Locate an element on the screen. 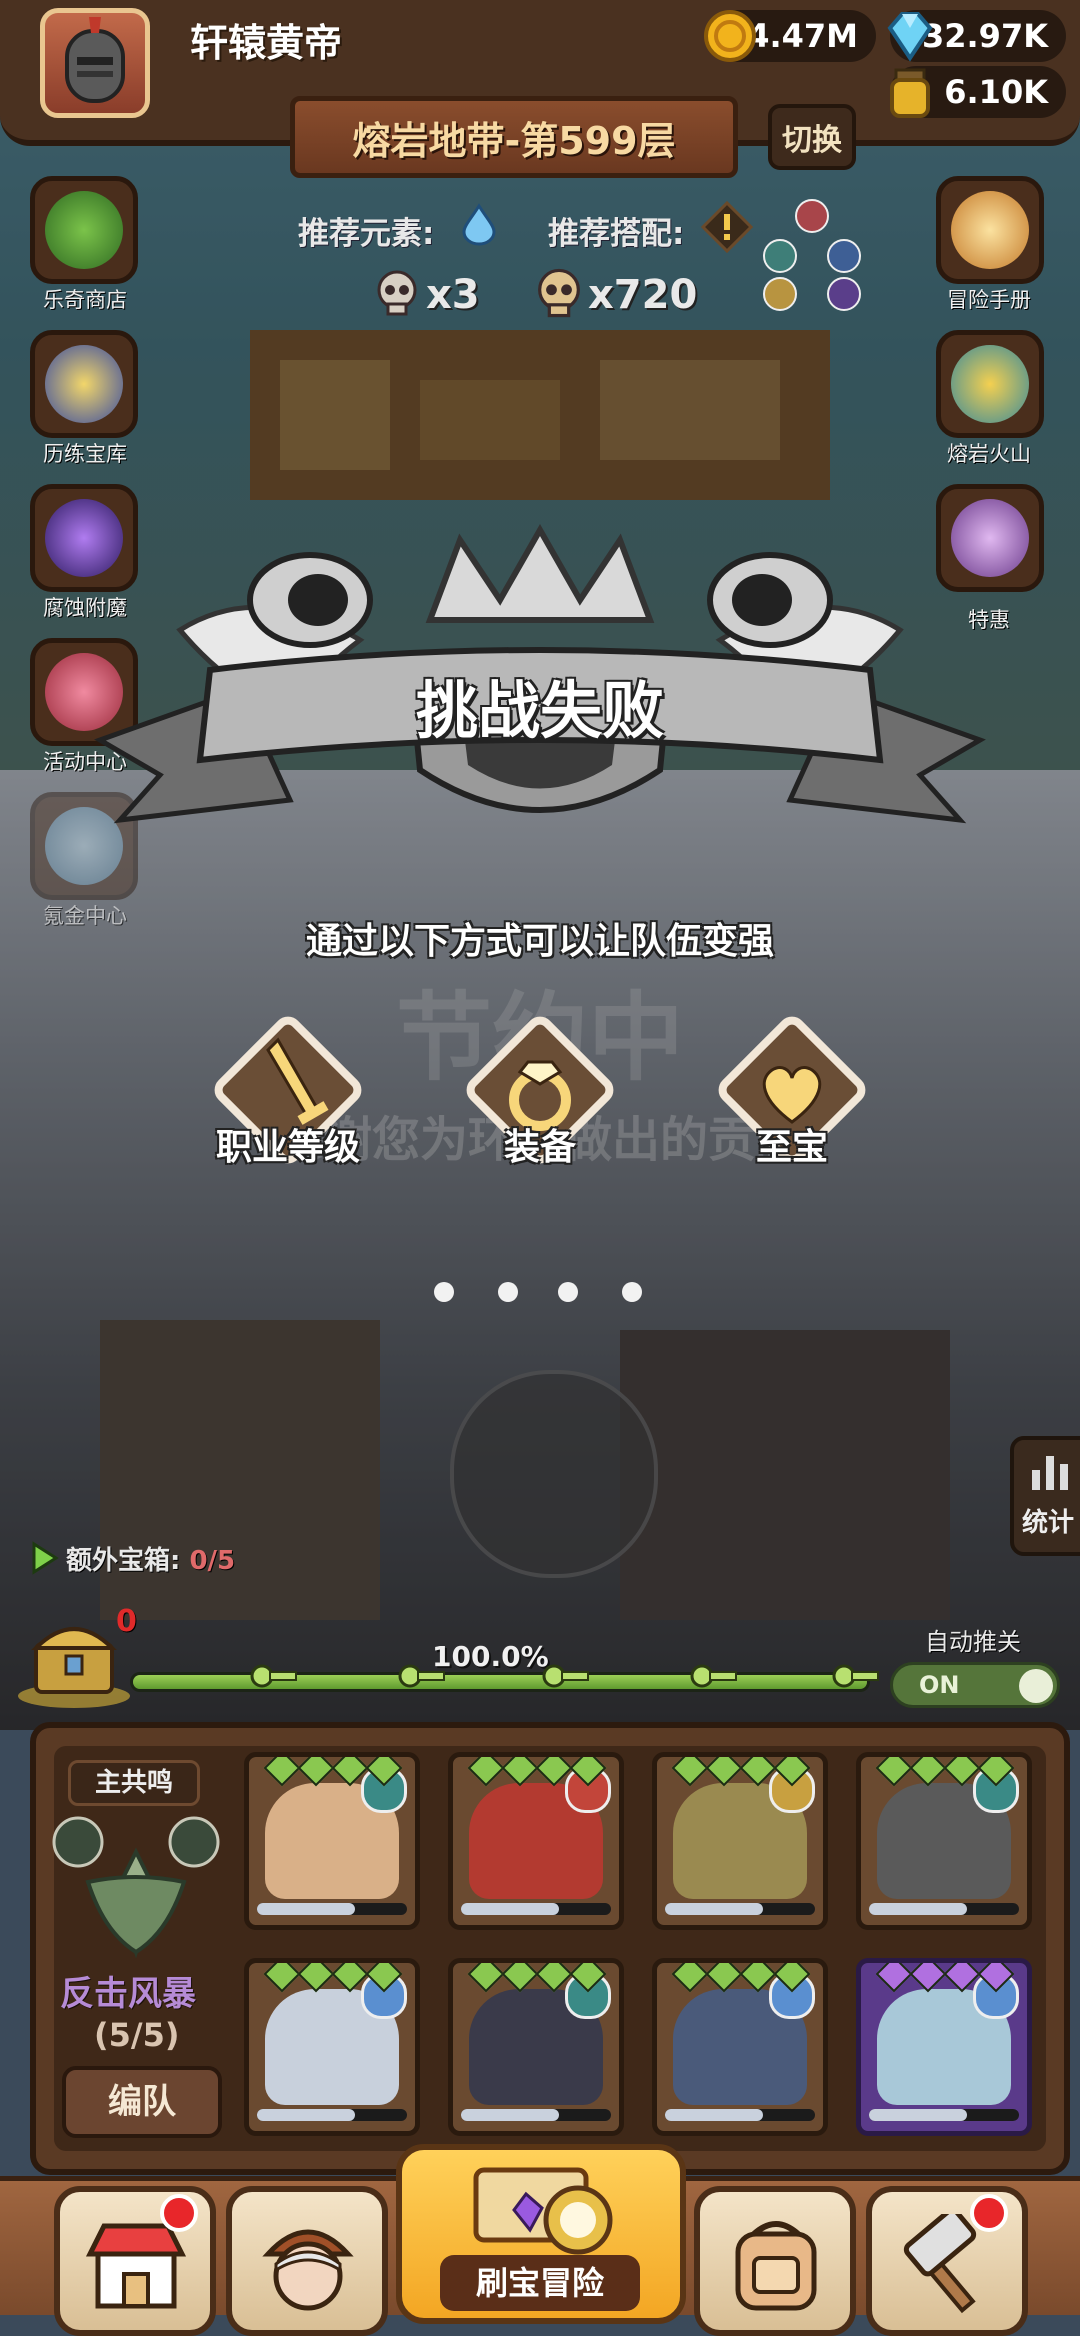 This screenshot has width=1080, height=2336. shop-label: 乐奇商店 is located at coordinates (85, 300).